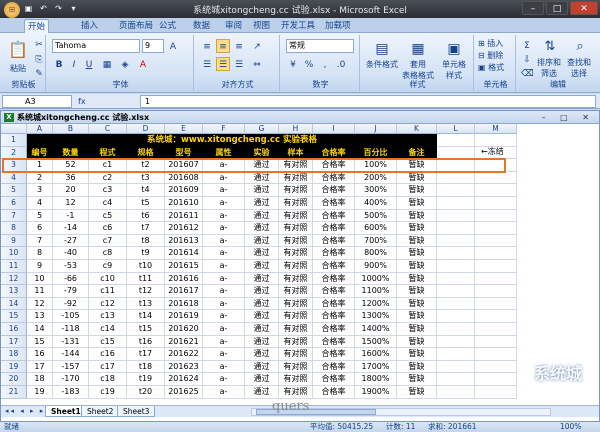  Describe the element at coordinates (418, 70) in the screenshot. I see `table-format-button: 套用 表格格式` at that location.